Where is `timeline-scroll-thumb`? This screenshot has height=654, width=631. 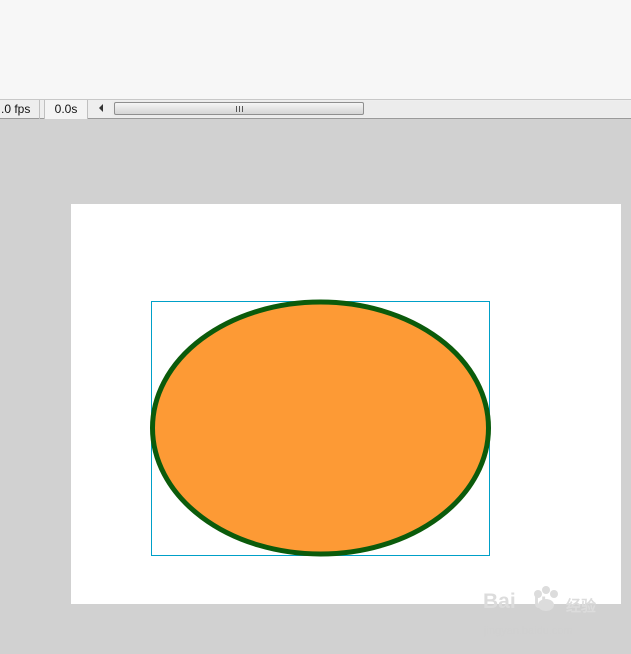
timeline-scroll-thumb is located at coordinates (239, 108).